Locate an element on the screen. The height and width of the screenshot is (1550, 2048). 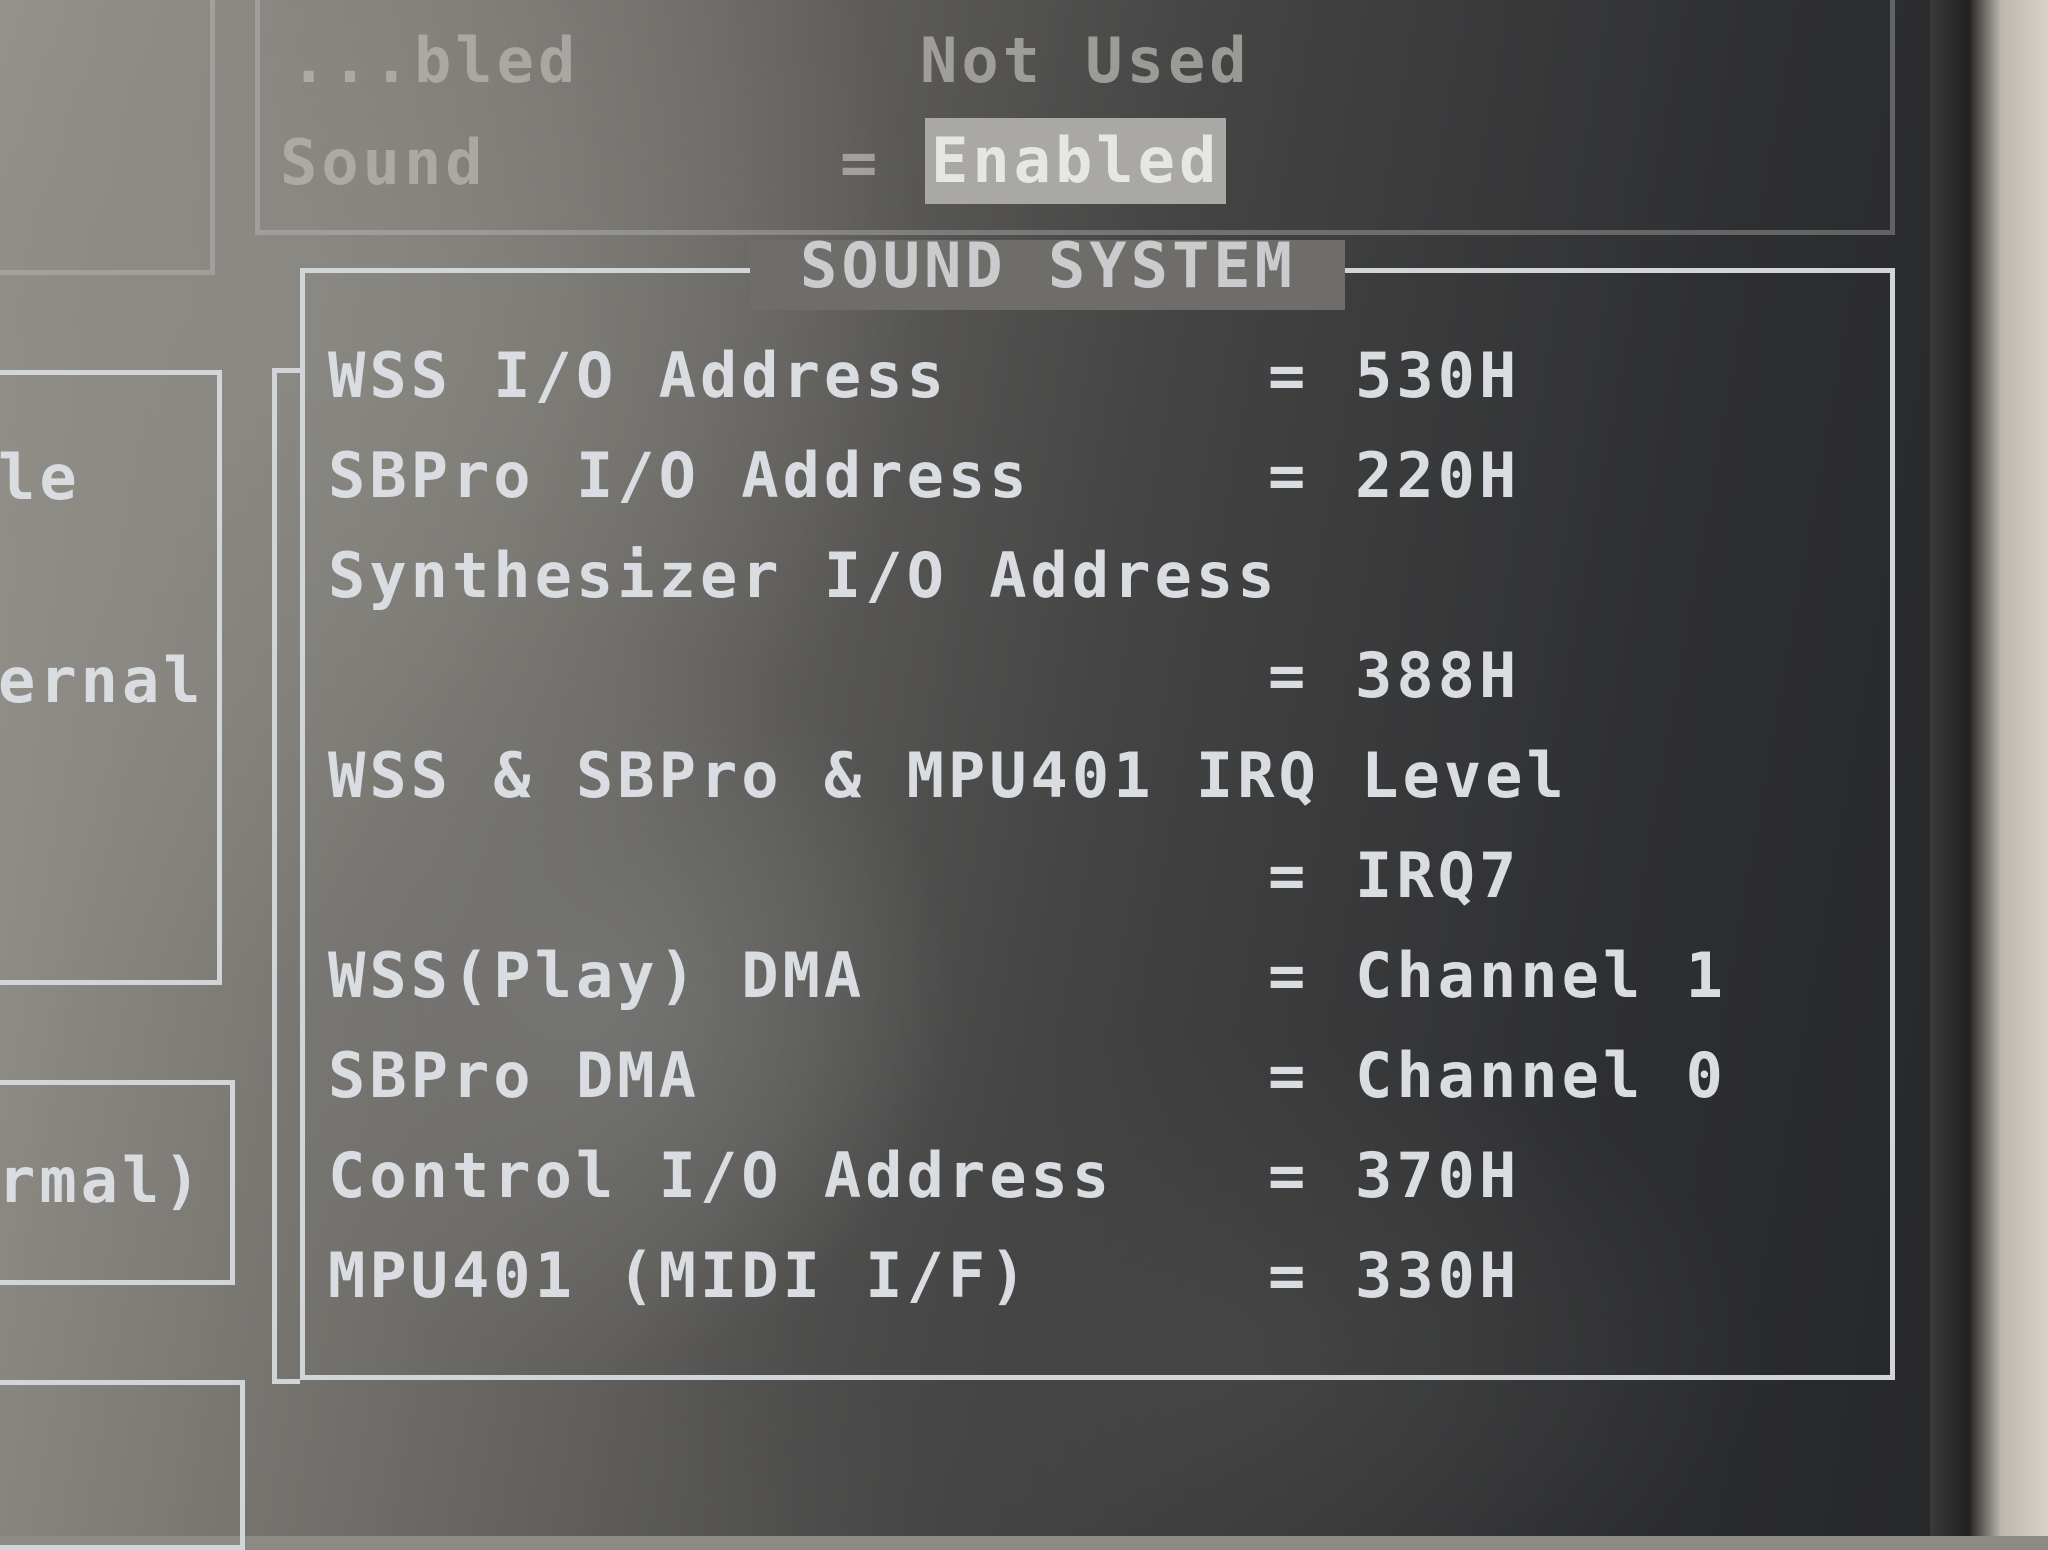
top-row-value: Not Used is located at coordinates (1085, 61).